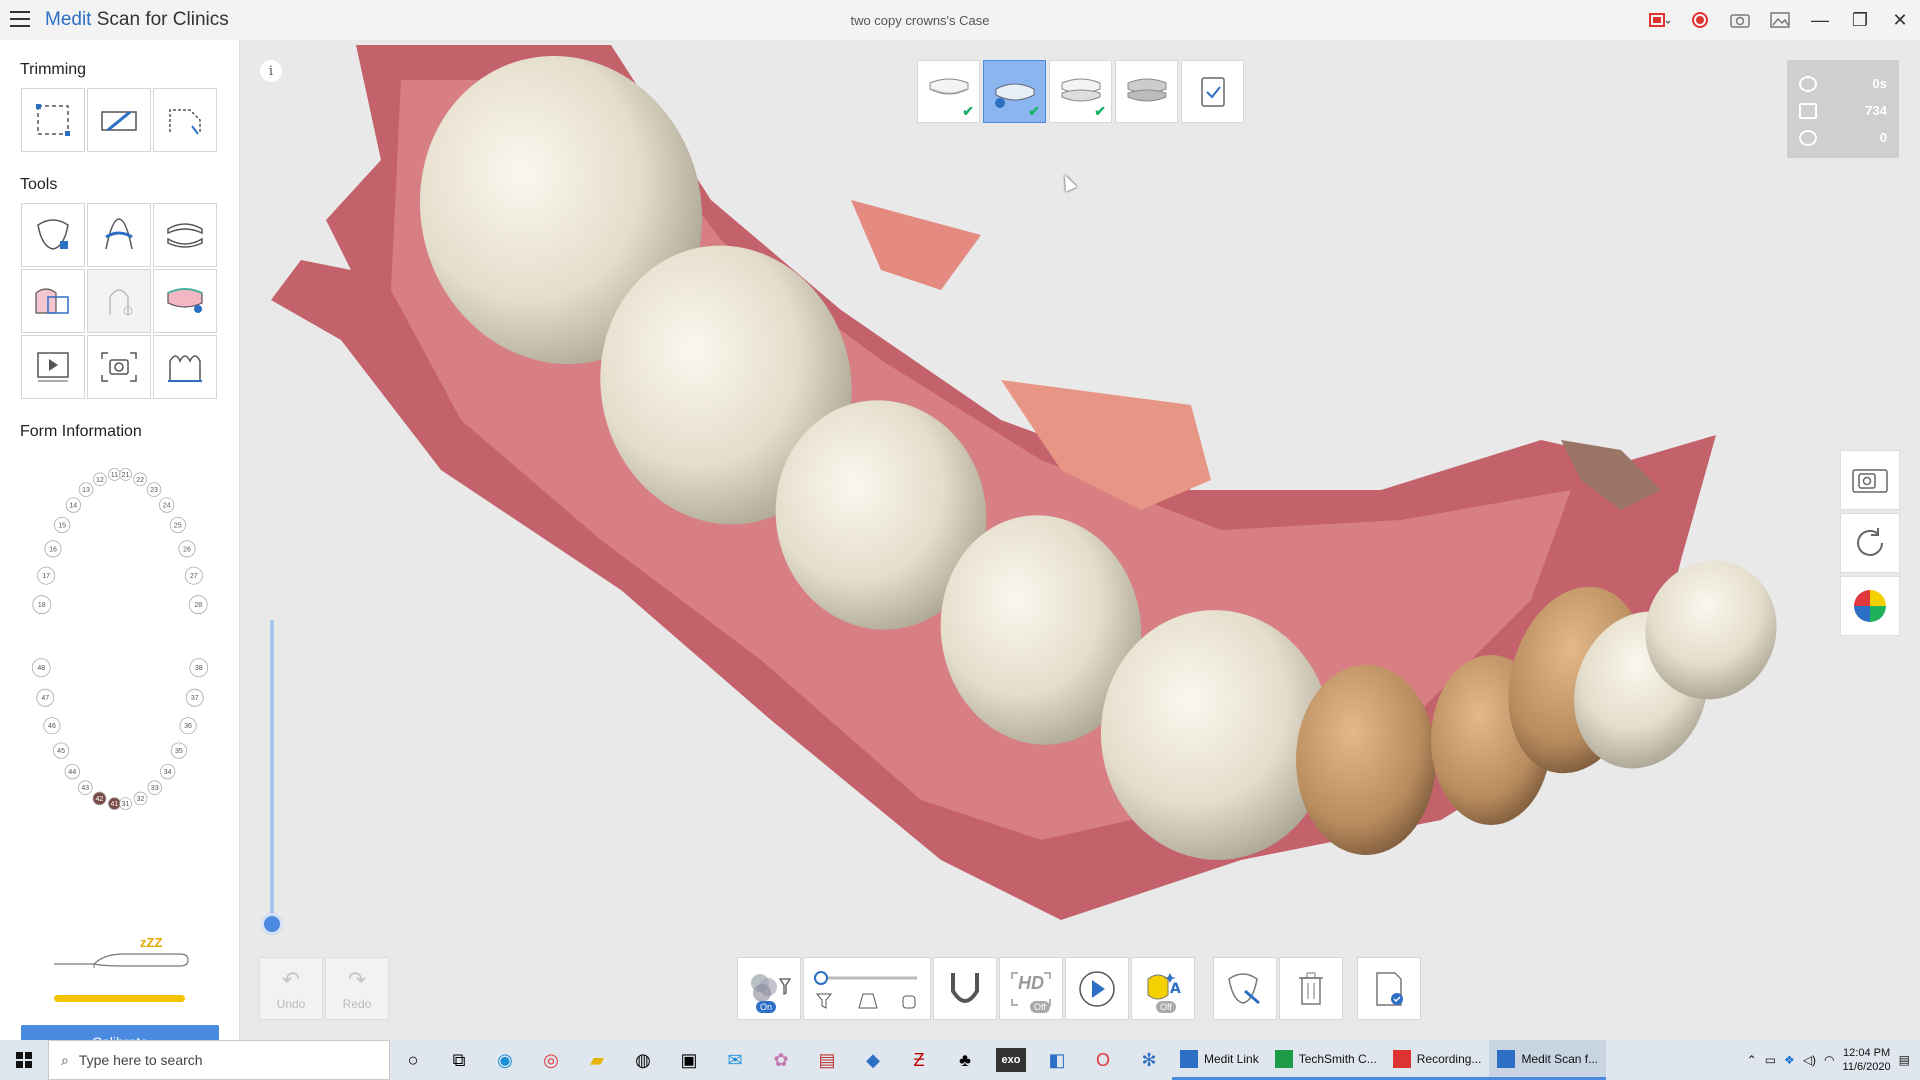 This screenshot has width=1920, height=1080. I want to click on measure-tool, so click(185, 367).